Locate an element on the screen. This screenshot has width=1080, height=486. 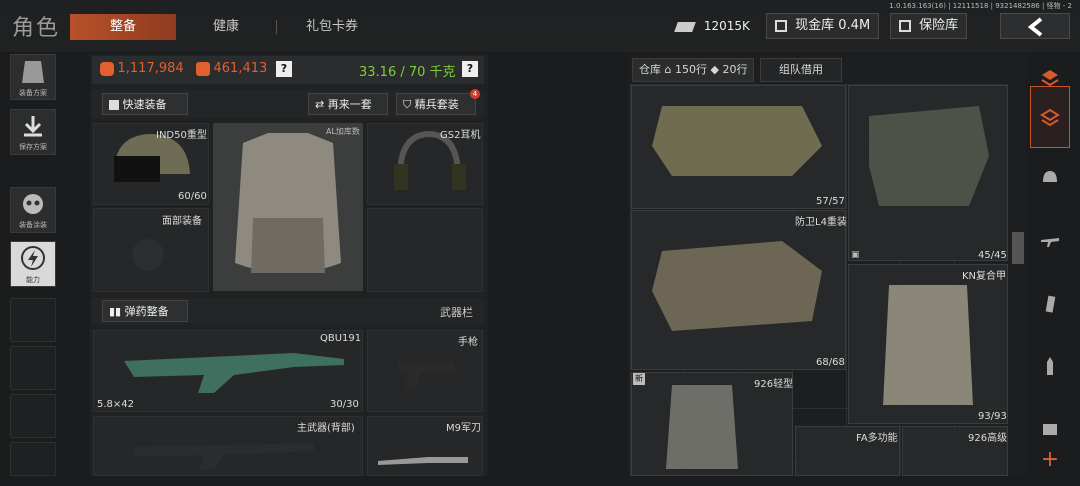
item-durability: 68/68 is located at coordinates (830, 362).